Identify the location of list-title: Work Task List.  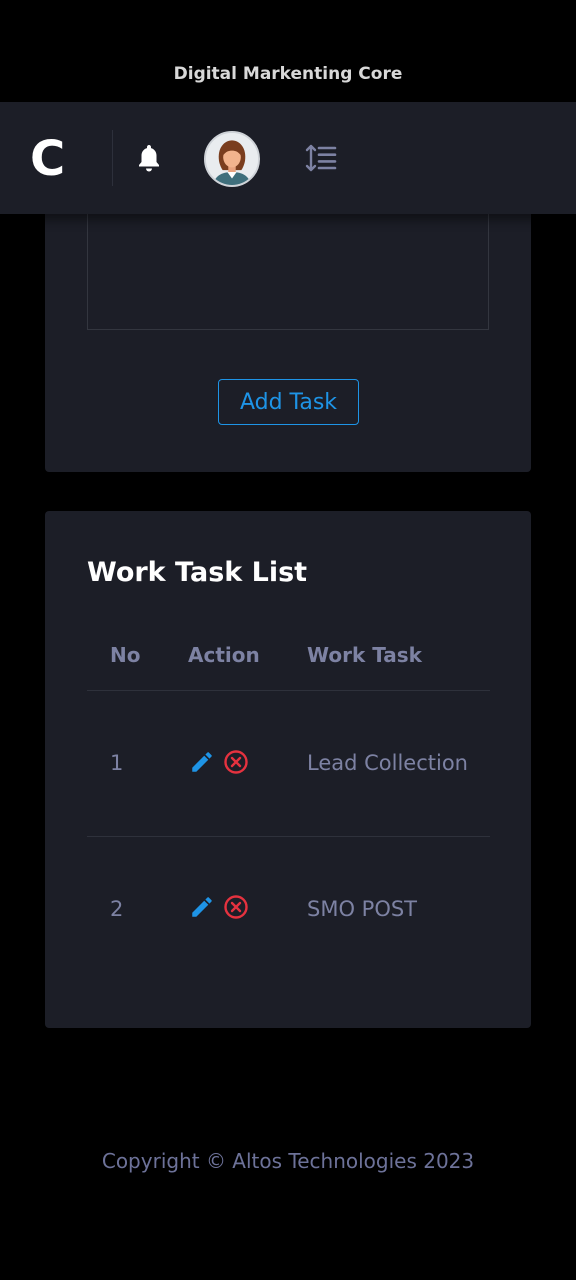
(197, 572).